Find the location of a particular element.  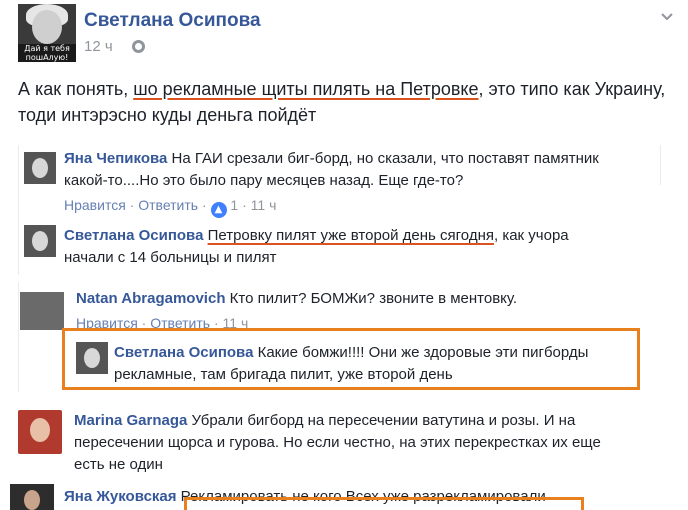

reply-link: Ответить is located at coordinates (168, 205).